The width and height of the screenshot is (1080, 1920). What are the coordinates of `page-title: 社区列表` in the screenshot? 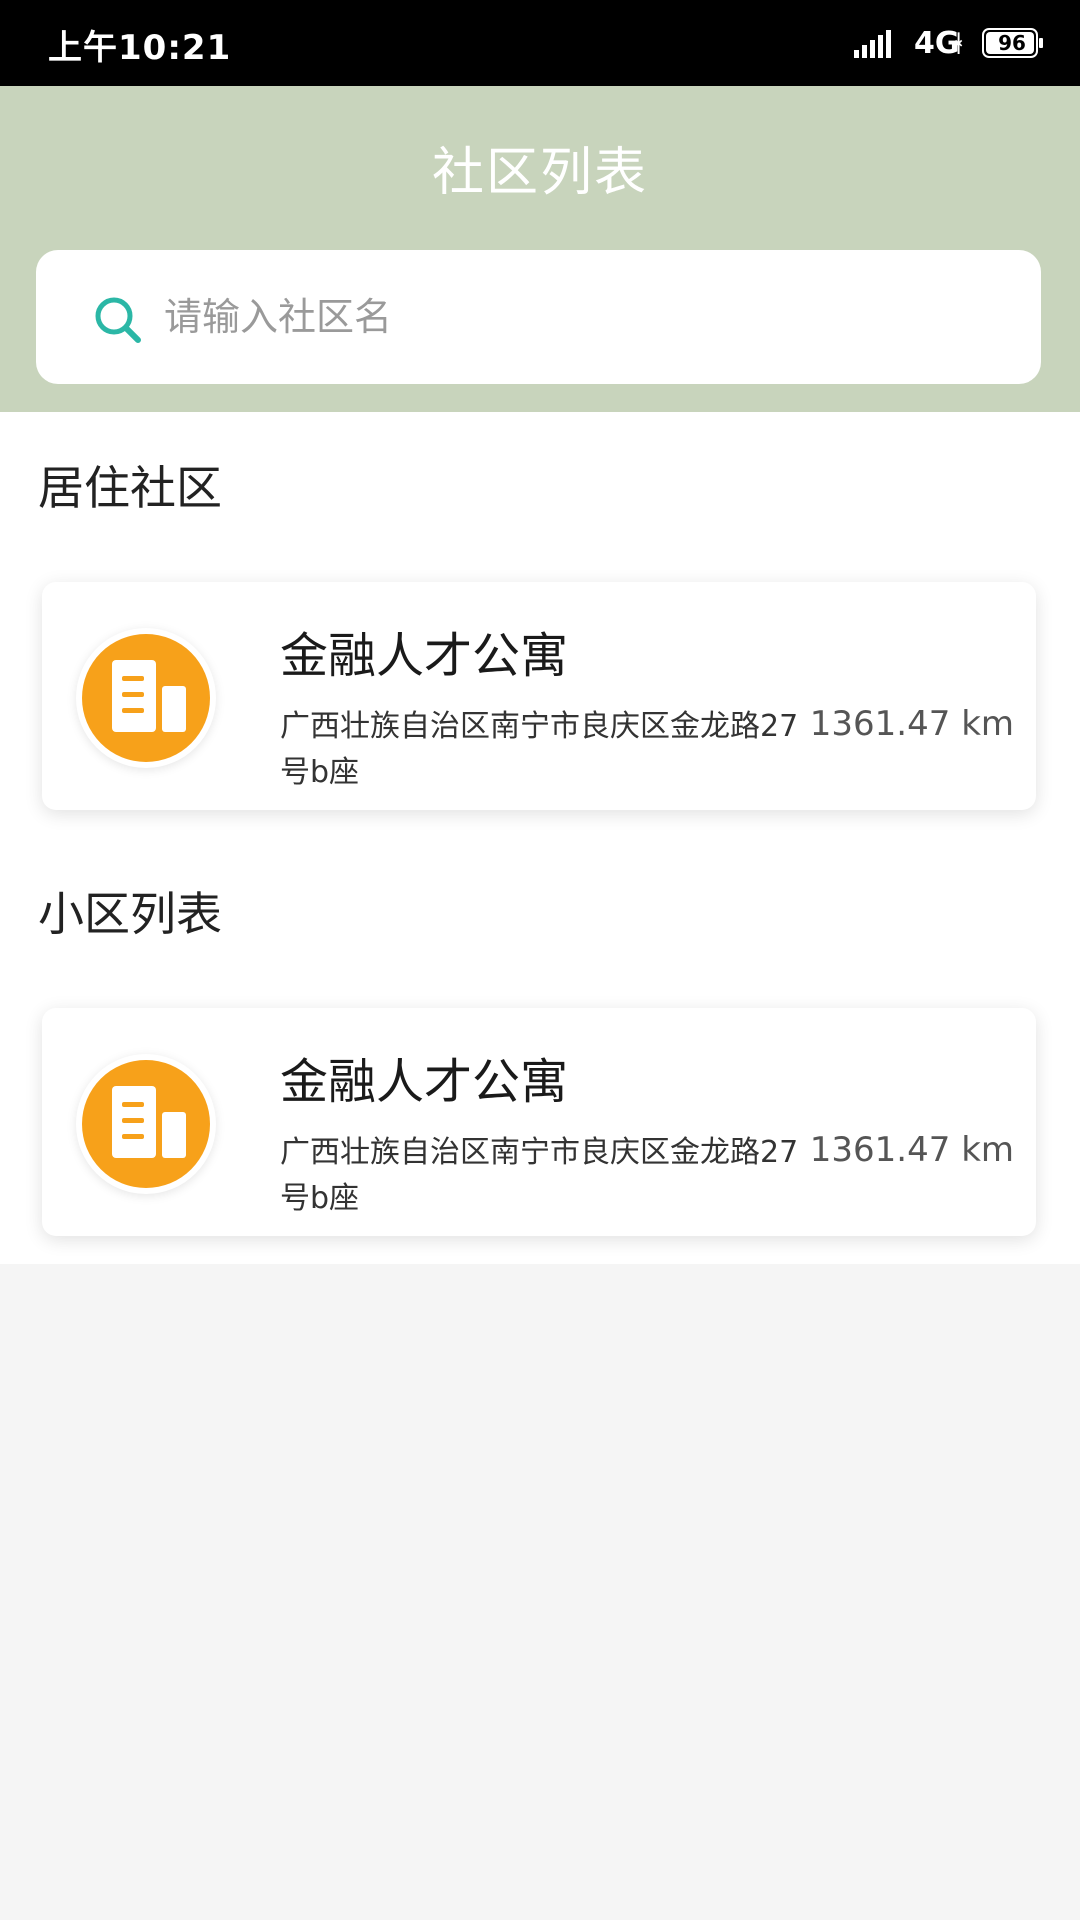 It's located at (539, 173).